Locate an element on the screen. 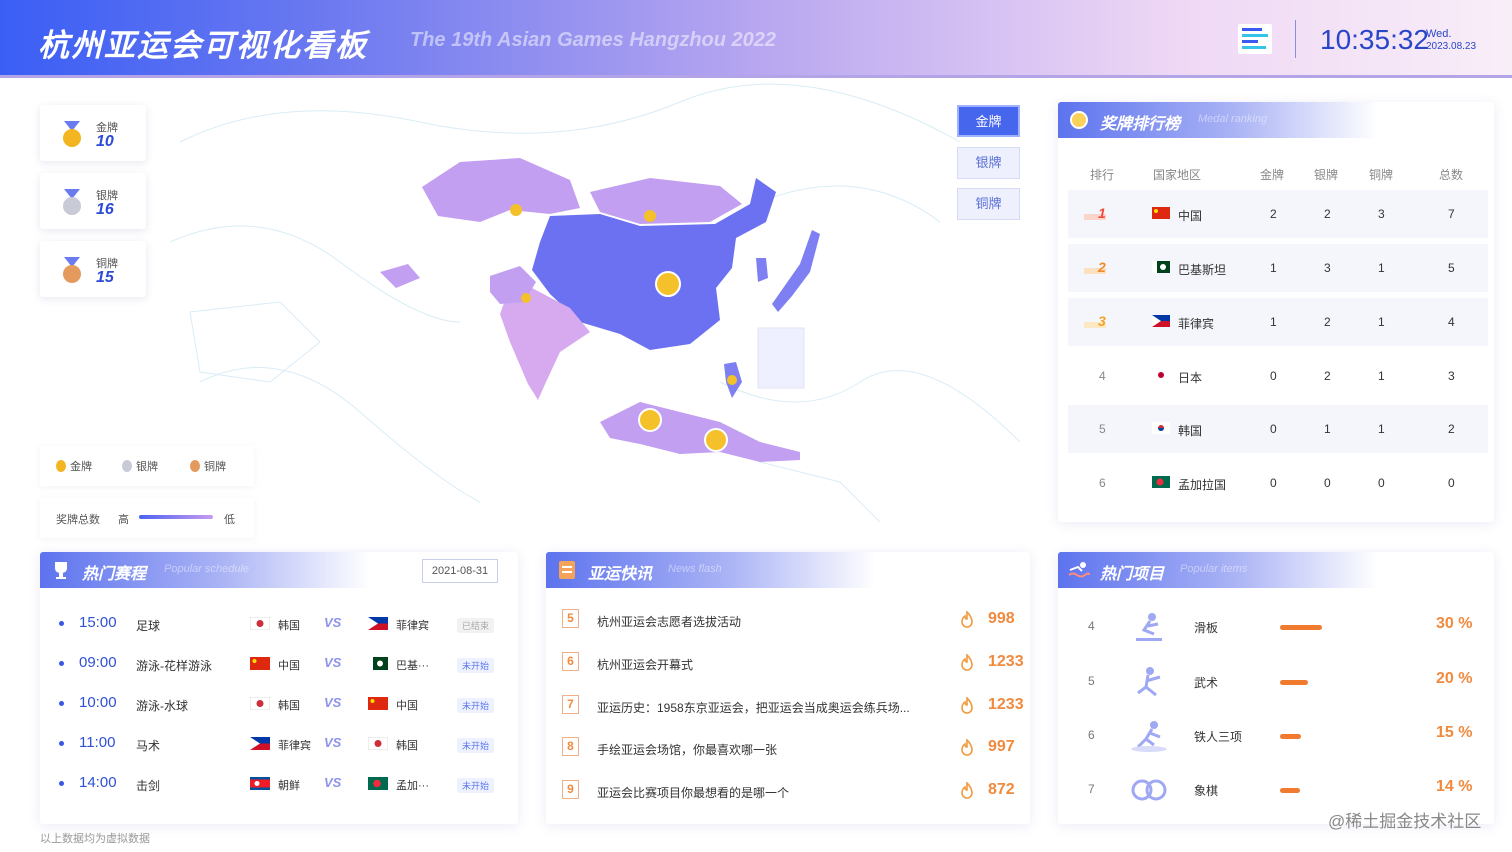  schedule-row: 11:00 马术 菲律宾 VS 韩国 未开始 is located at coordinates (279, 743).